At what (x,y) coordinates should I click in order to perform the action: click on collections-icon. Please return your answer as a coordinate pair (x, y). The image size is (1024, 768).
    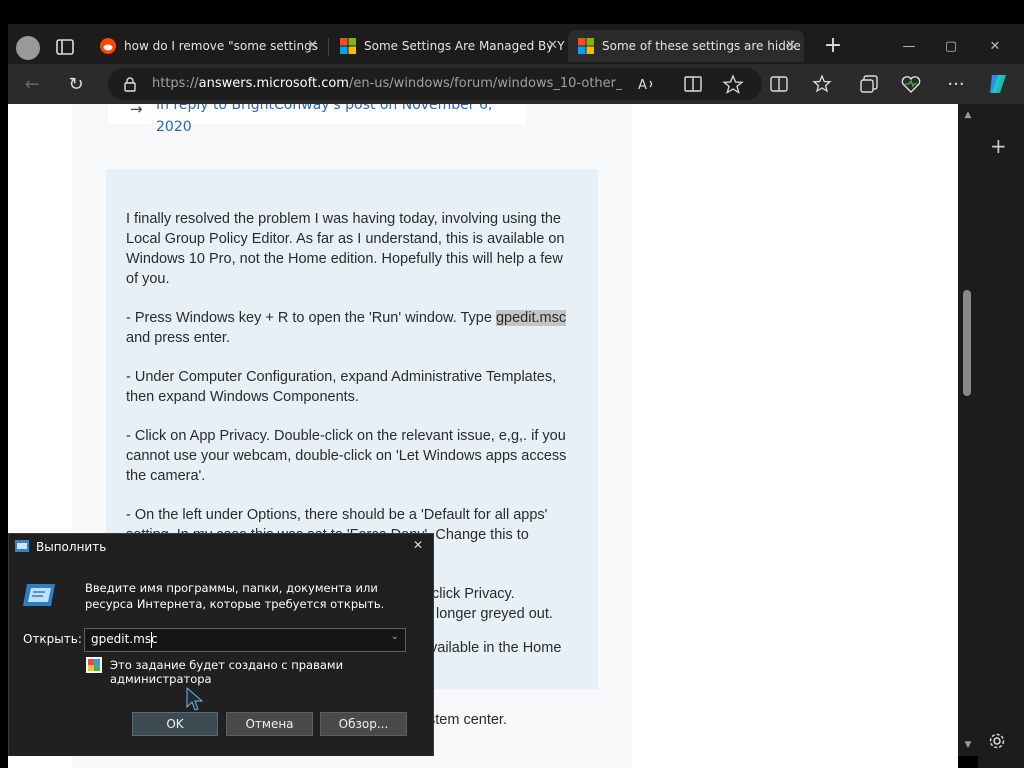
    Looking at the image, I should click on (869, 84).